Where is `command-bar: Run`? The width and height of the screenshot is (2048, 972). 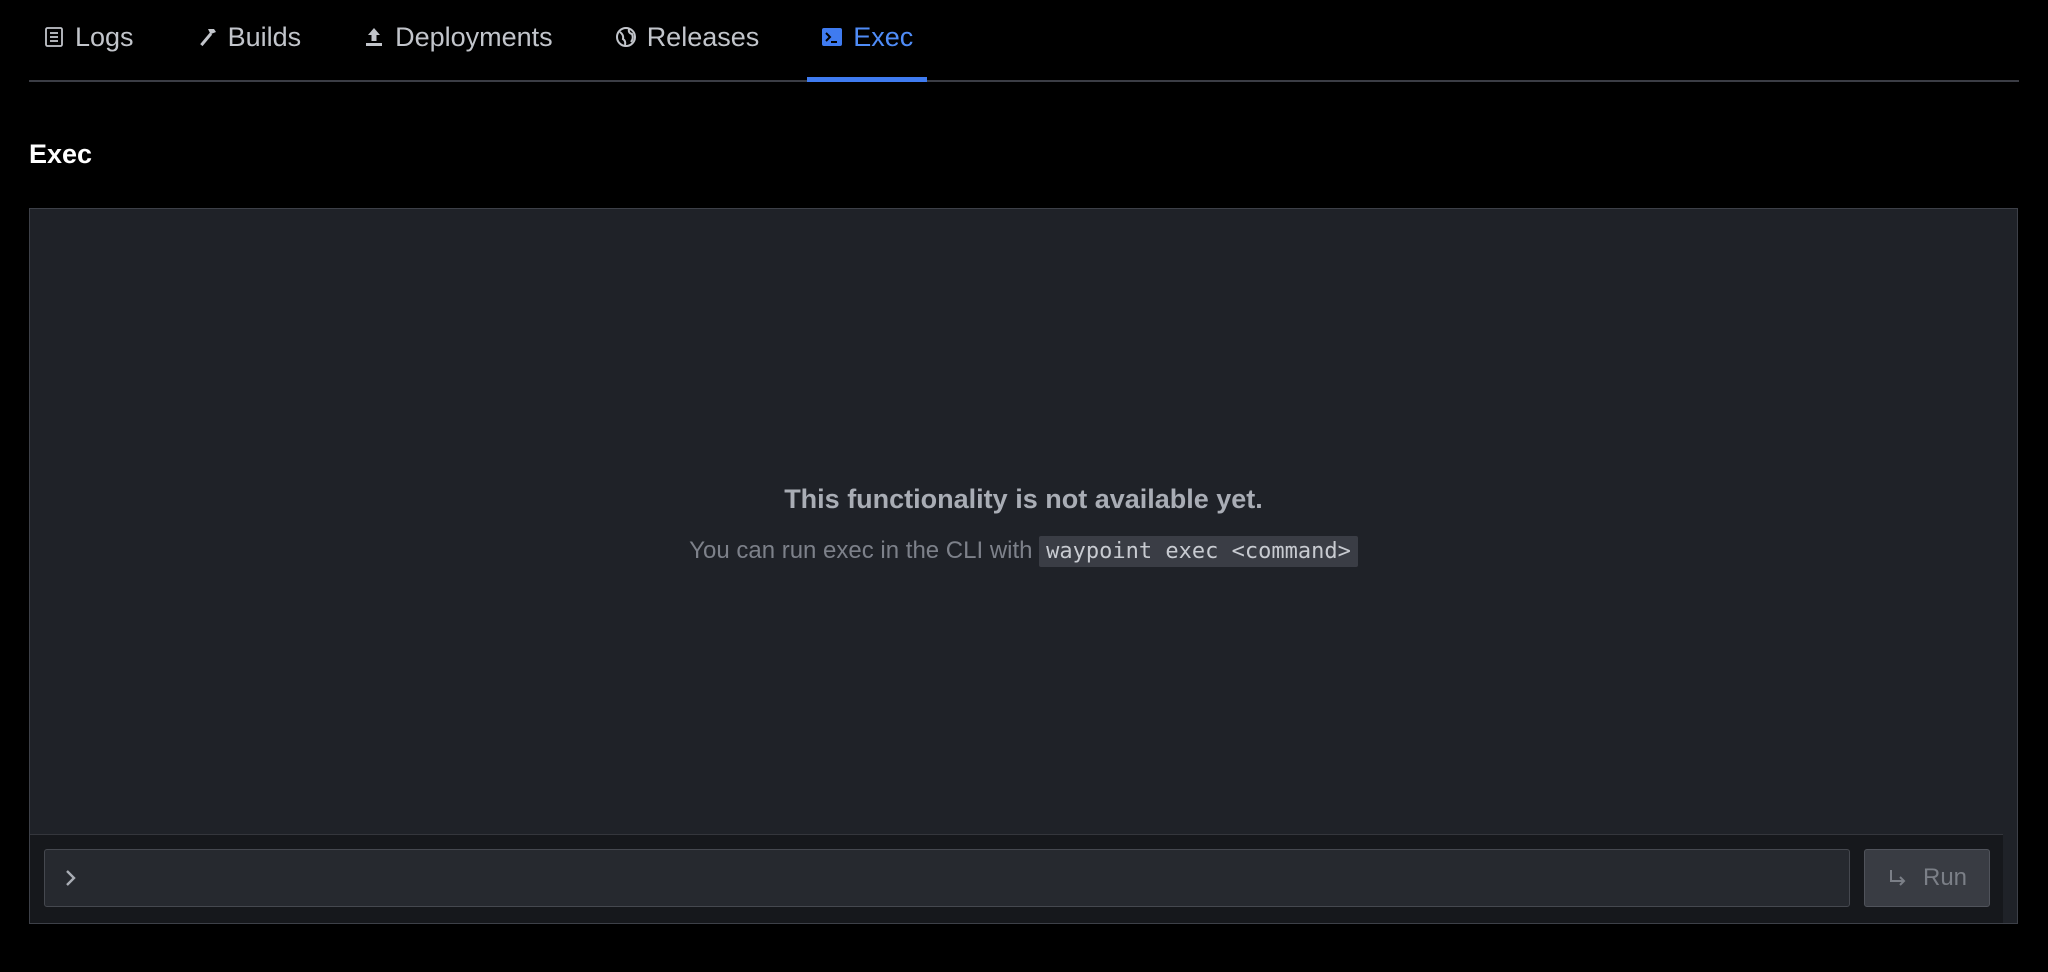
command-bar: Run is located at coordinates (1016, 878).